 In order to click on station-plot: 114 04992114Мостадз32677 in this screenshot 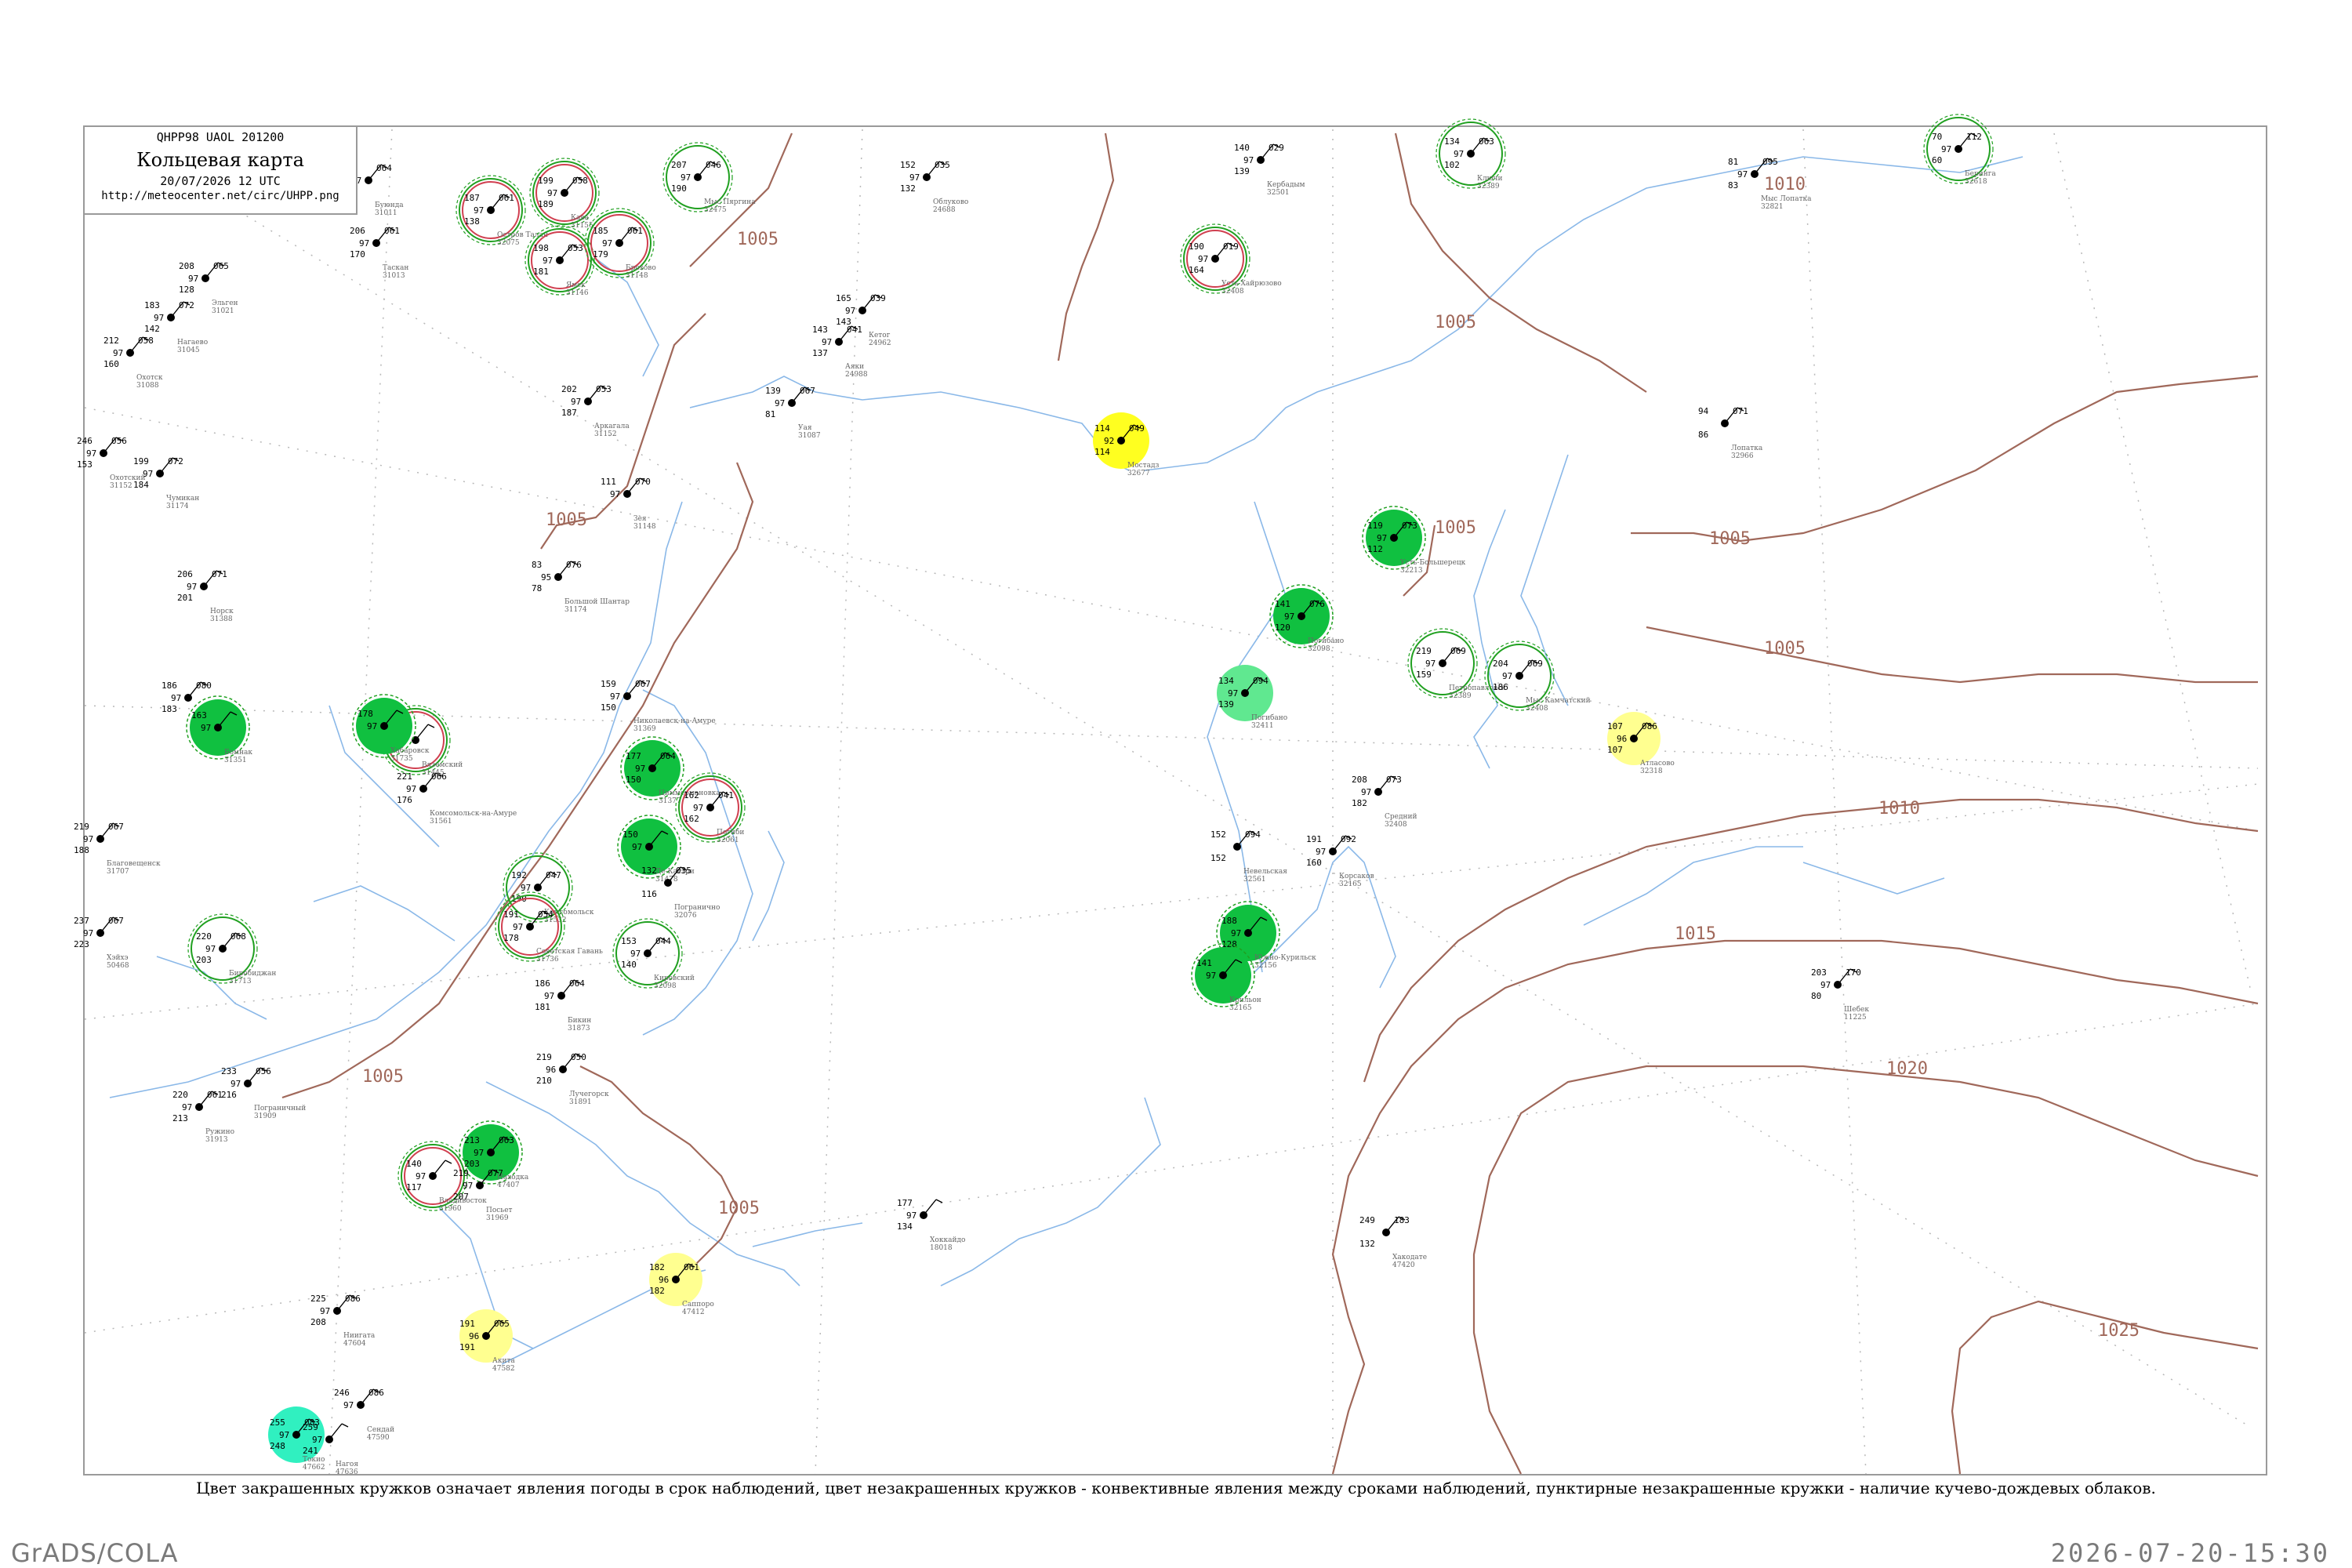, I will do `click(1126, 444)`.